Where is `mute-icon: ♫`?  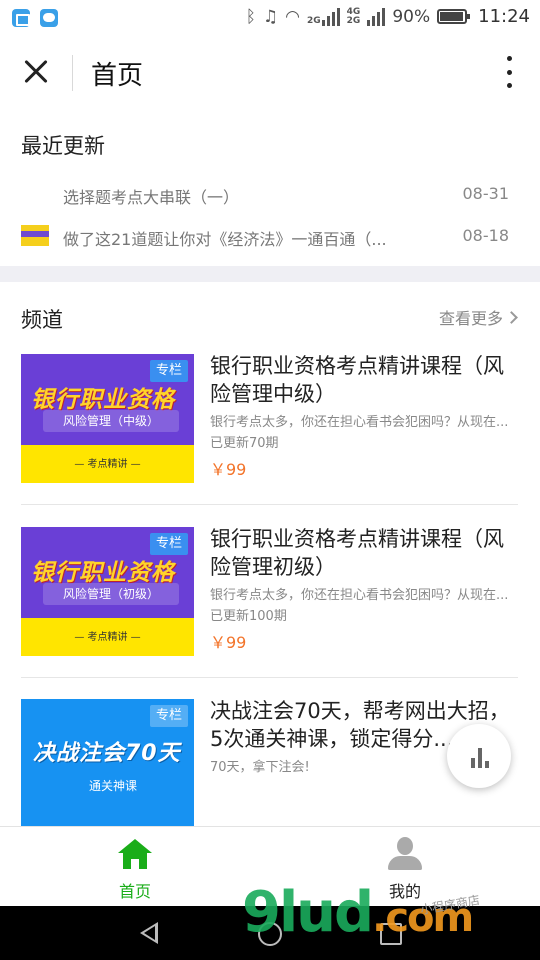
mute-icon: ♫ is located at coordinates (270, 16).